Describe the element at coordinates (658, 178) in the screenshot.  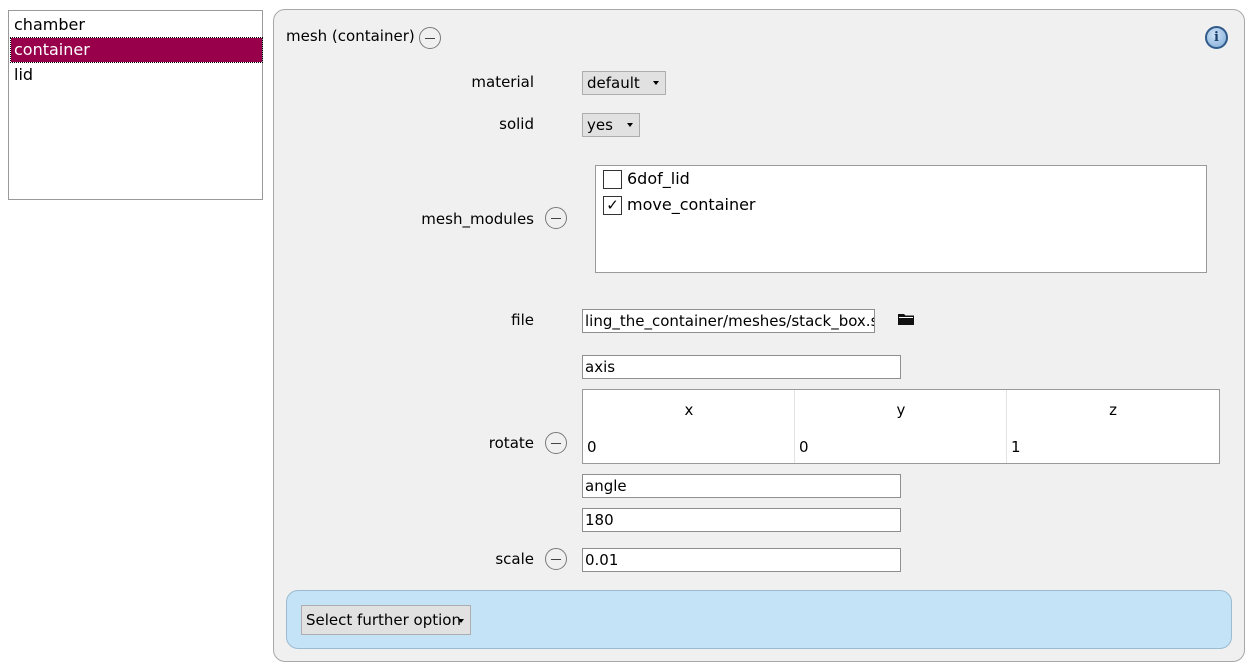
I see `module-label: 6dof_lid` at that location.